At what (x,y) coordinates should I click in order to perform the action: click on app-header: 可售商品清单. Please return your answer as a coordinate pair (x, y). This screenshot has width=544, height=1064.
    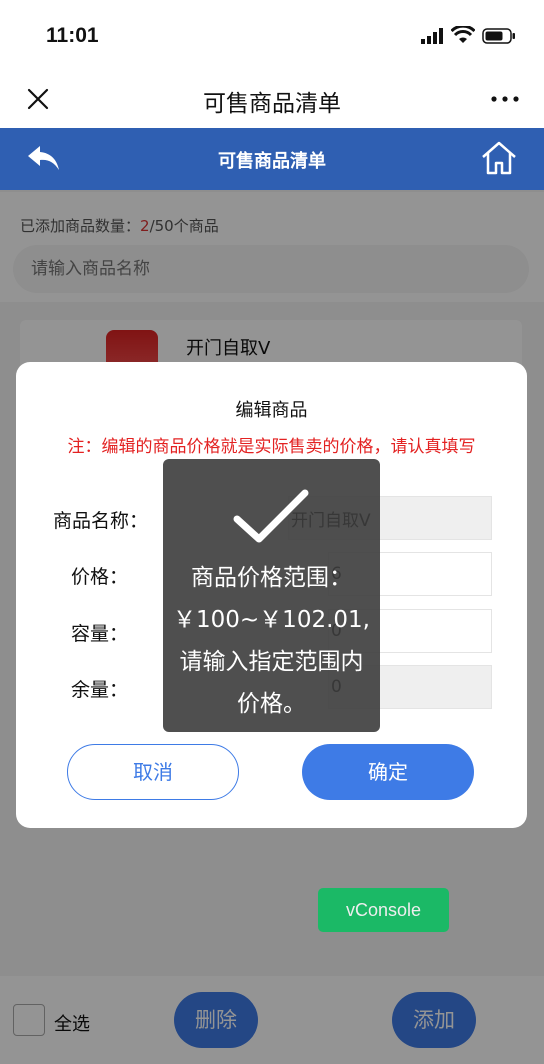
    Looking at the image, I should click on (272, 159).